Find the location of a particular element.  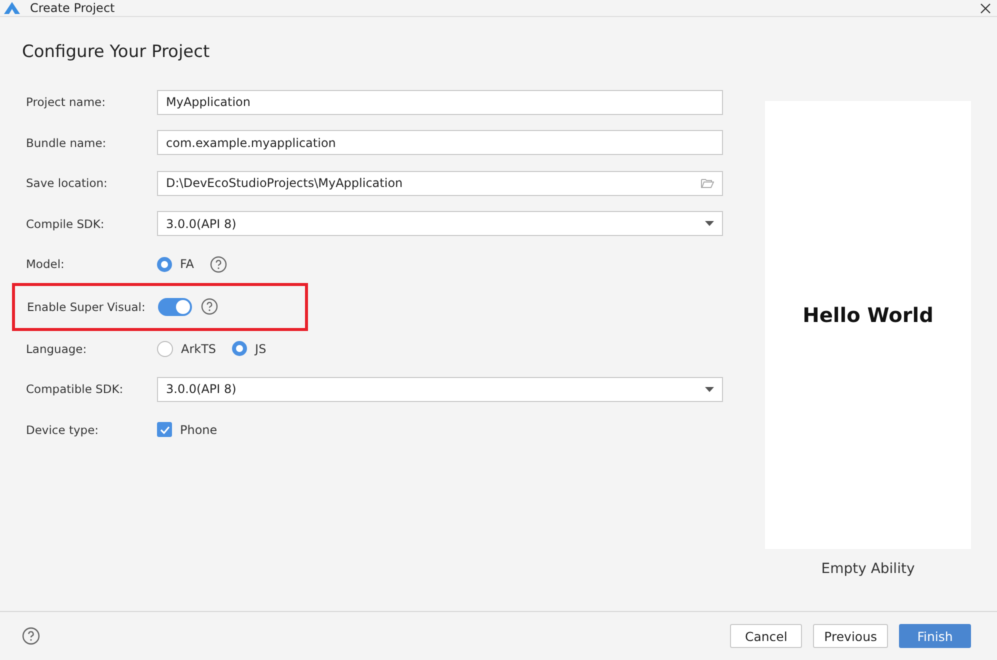

template-caption: Empty Ability is located at coordinates (868, 569).